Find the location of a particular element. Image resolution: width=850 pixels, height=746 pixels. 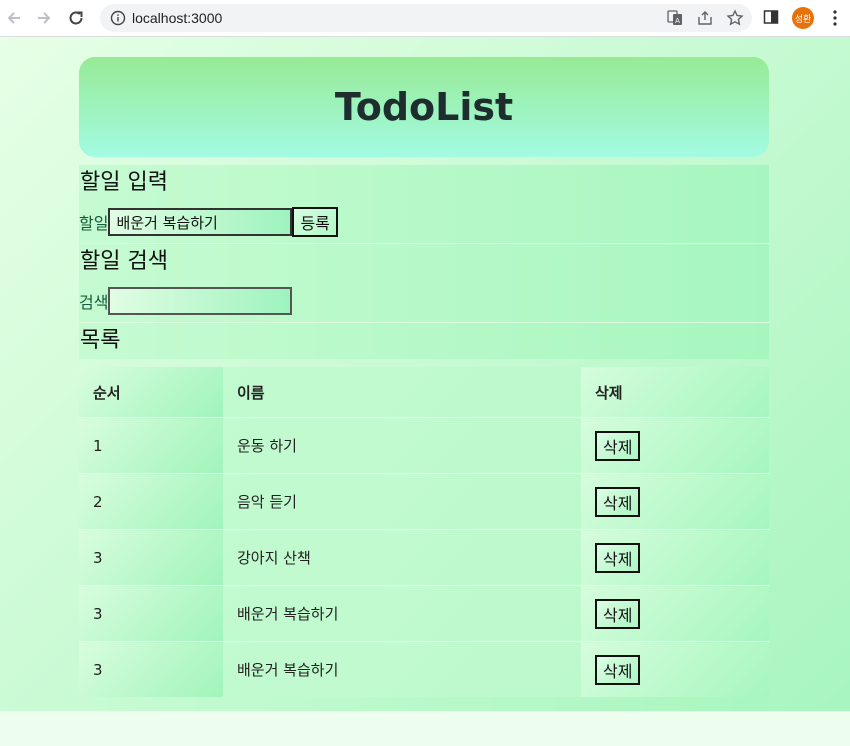

reload-icon is located at coordinates (76, 18).